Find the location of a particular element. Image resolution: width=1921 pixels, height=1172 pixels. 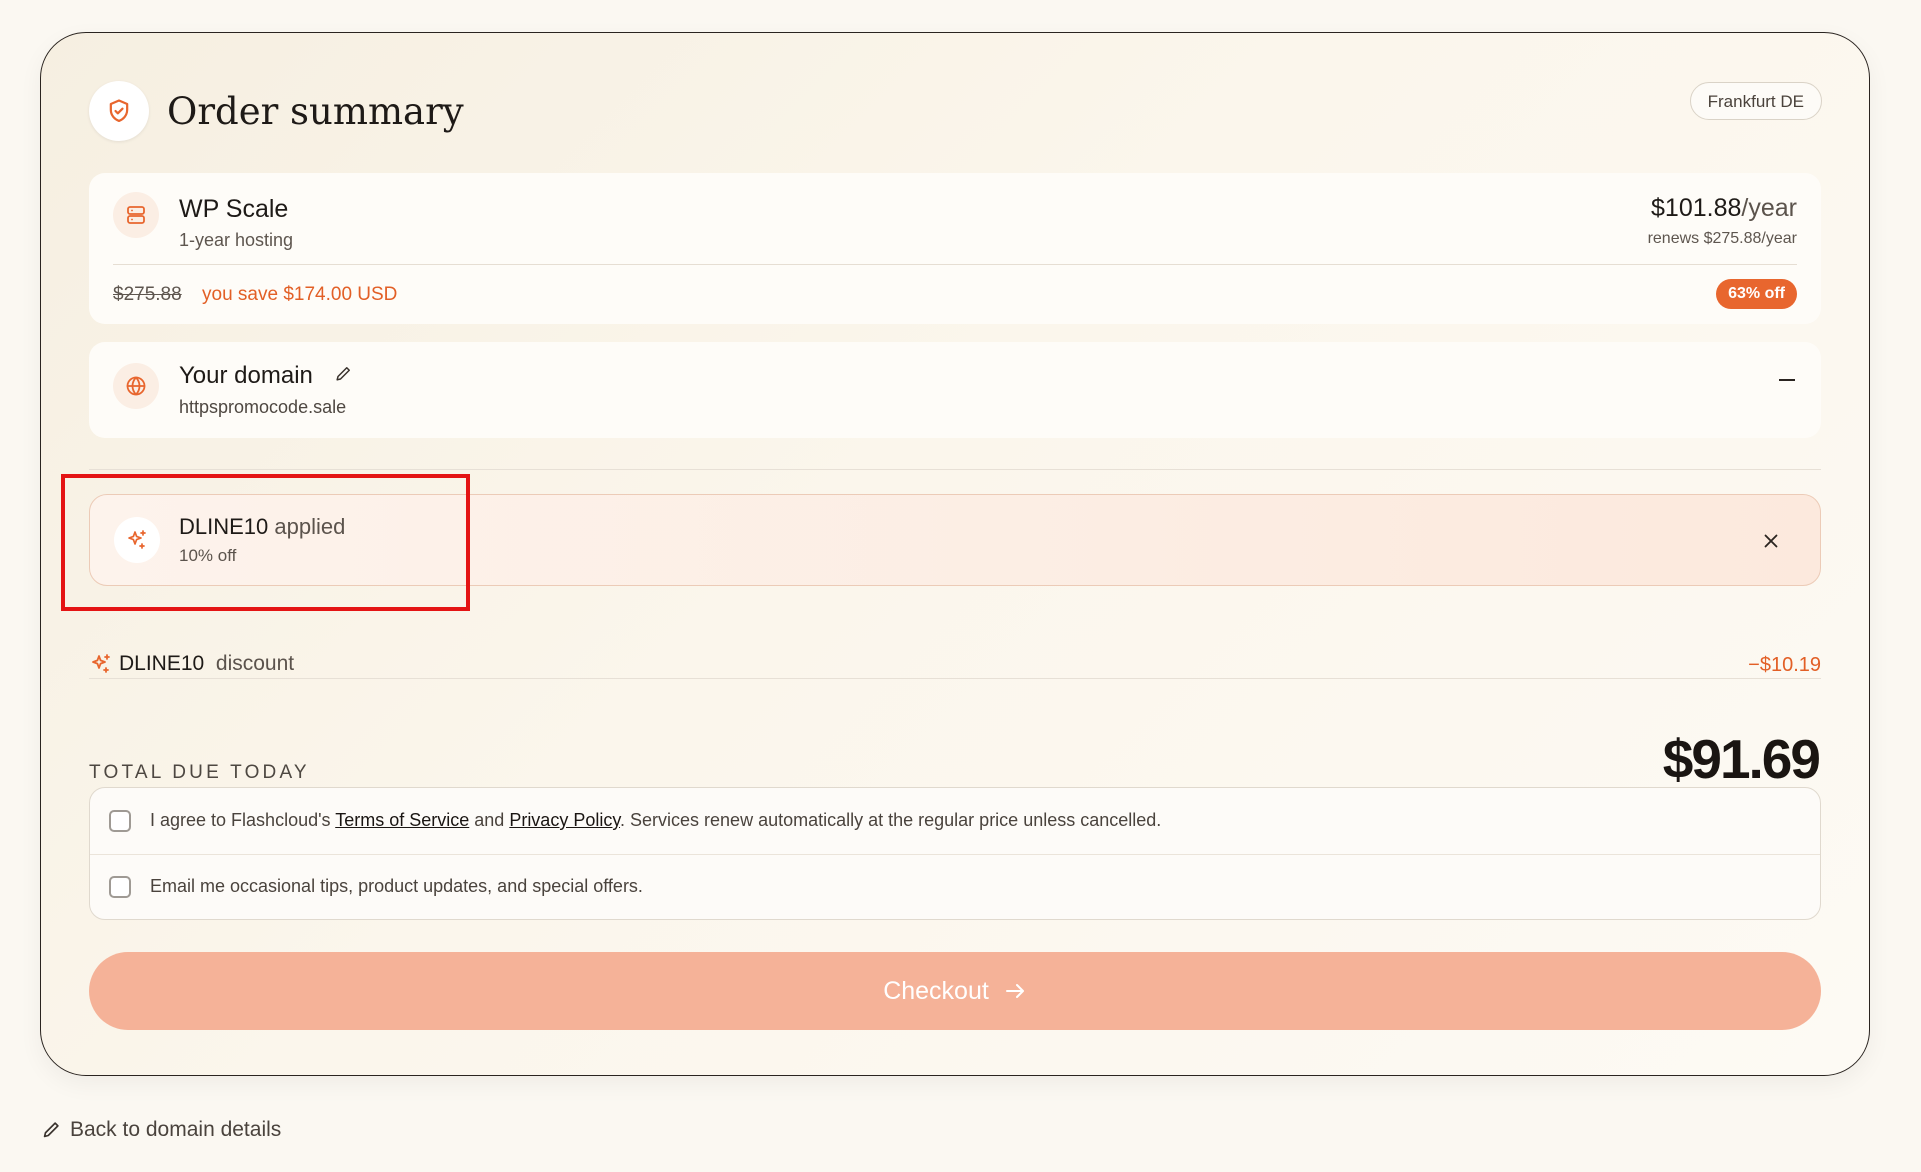

plan-price-period: /year is located at coordinates (1769, 208).